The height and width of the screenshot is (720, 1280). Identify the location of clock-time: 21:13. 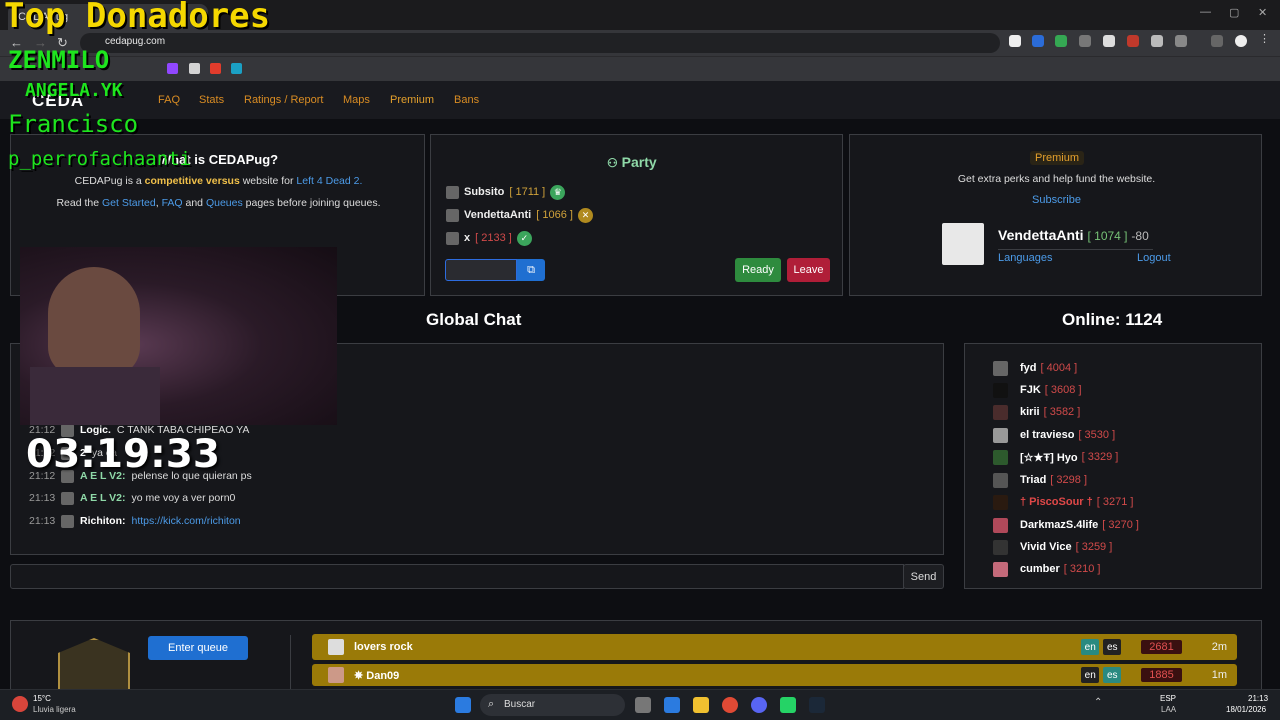
(1258, 698).